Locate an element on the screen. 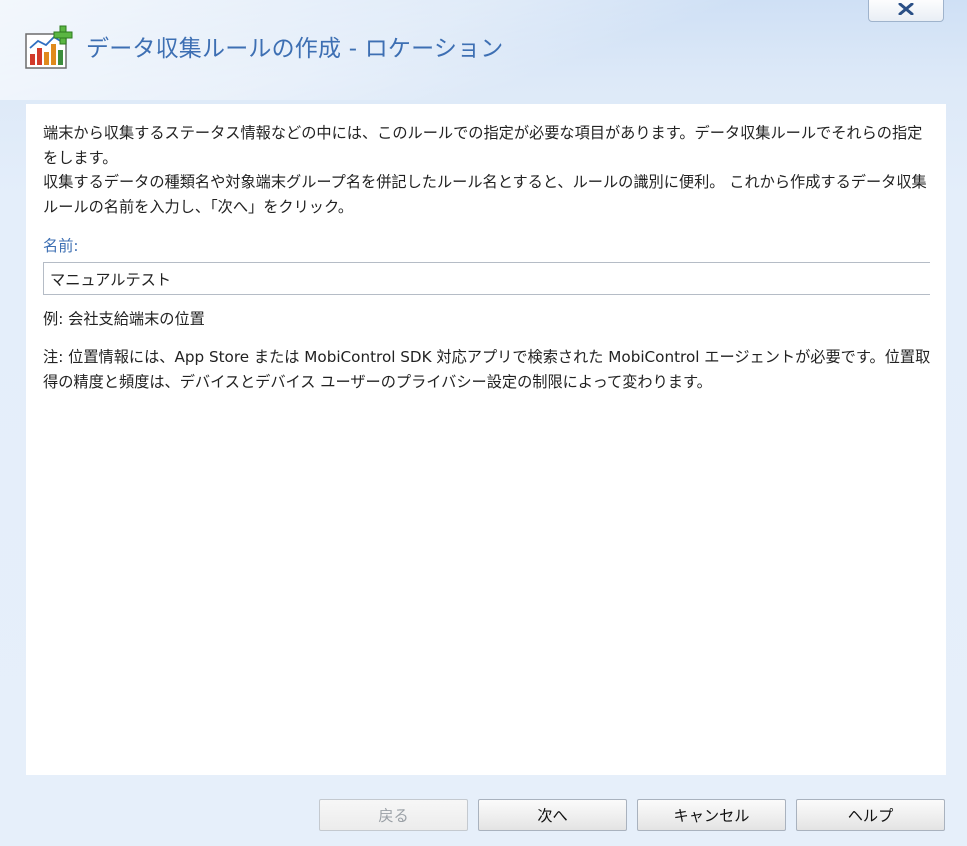 The image size is (967, 846). cancel-button: キャンセル is located at coordinates (711, 815).